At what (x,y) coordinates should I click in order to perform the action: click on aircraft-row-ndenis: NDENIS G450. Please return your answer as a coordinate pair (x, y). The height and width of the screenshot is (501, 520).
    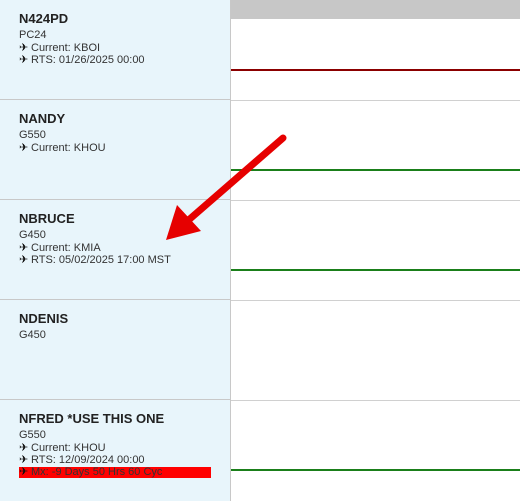
    Looking at the image, I should click on (115, 350).